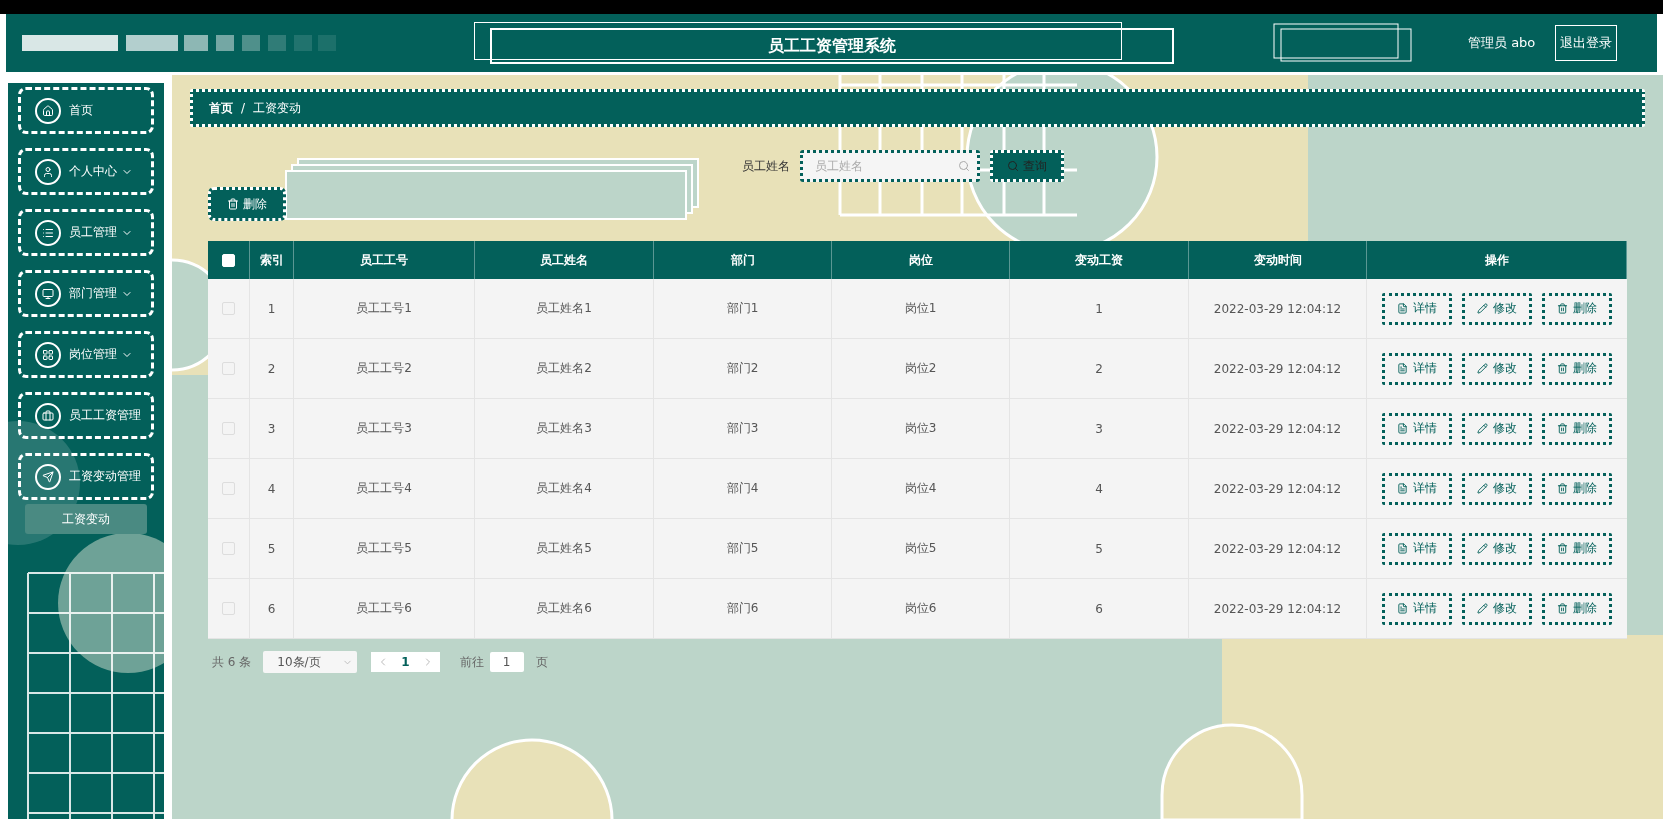  I want to click on page-number: 1, so click(405, 662).